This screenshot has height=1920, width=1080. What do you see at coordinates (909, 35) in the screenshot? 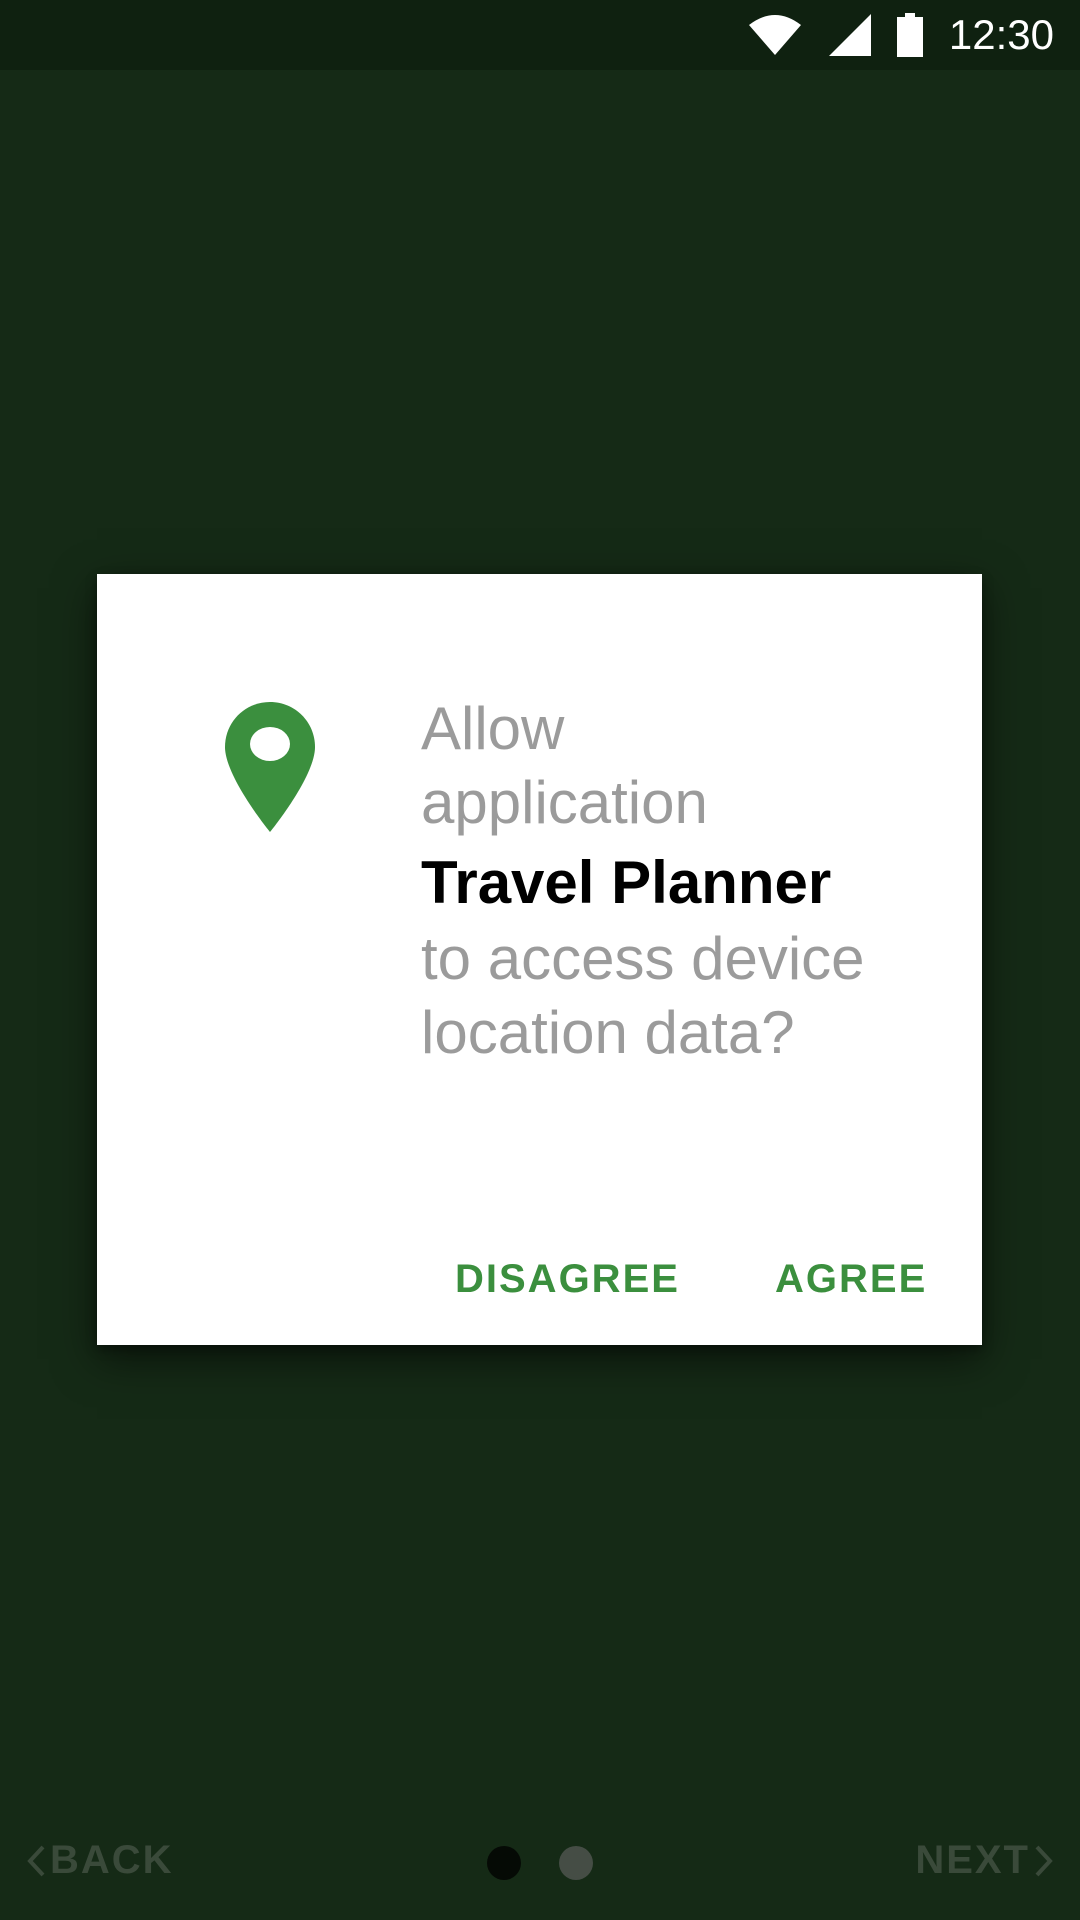
I see `battery-icon` at bounding box center [909, 35].